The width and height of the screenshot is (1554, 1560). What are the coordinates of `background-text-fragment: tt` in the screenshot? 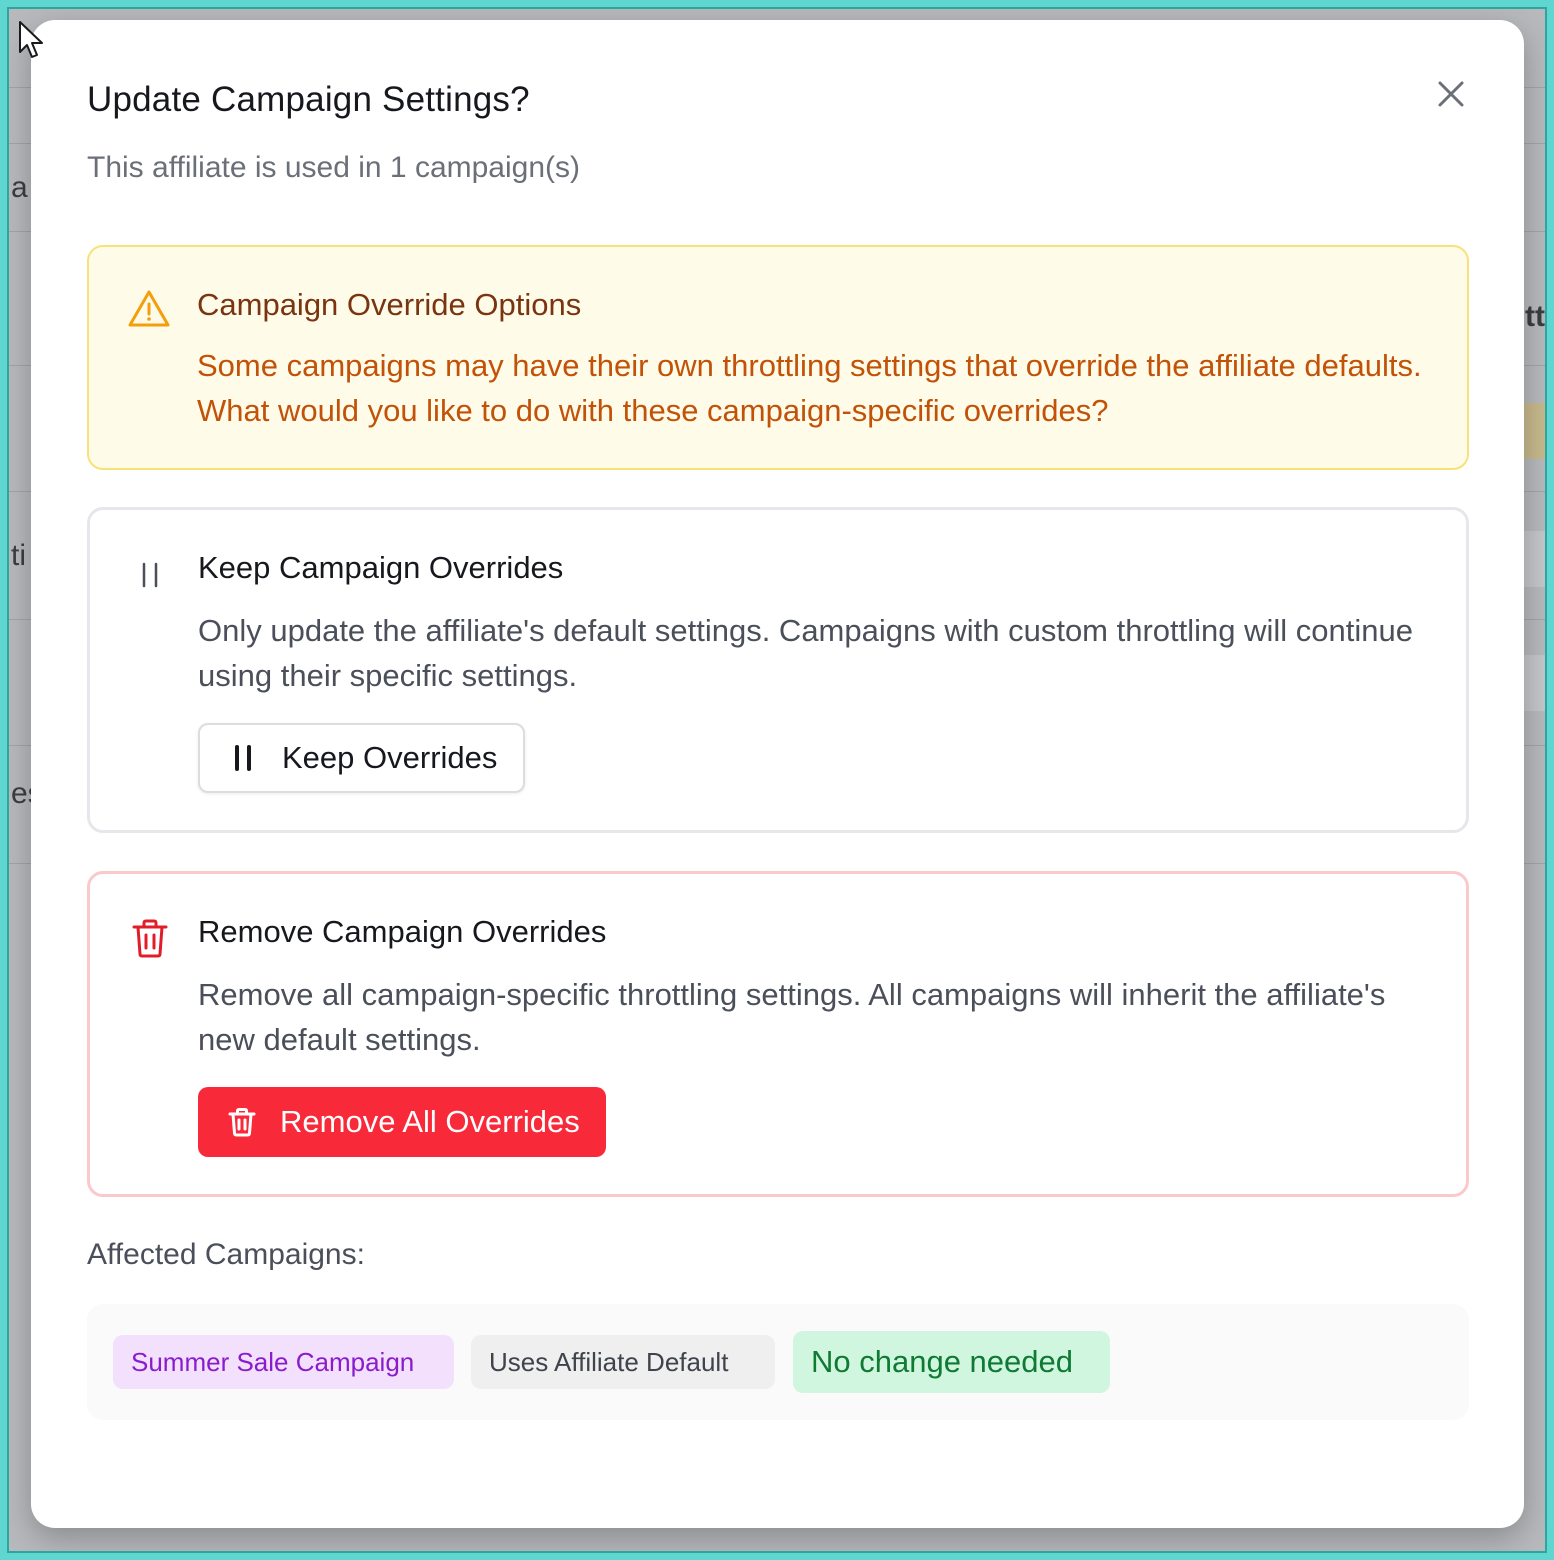 It's located at (1535, 316).